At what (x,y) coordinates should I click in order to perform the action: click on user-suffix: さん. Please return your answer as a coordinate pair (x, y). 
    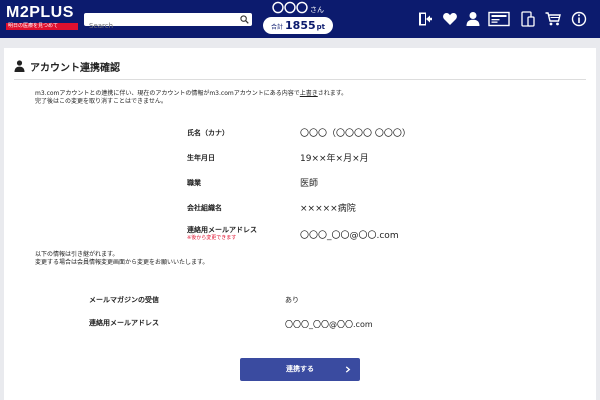
    Looking at the image, I should click on (317, 10).